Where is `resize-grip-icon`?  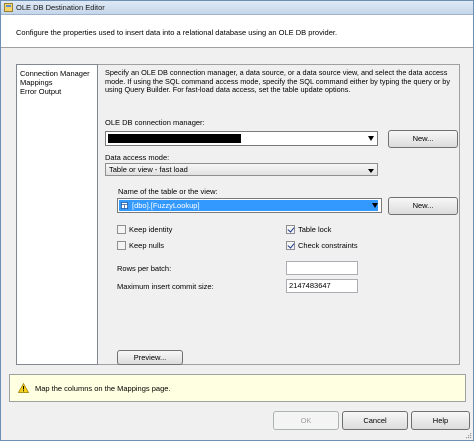
resize-grip-icon is located at coordinates (468, 435).